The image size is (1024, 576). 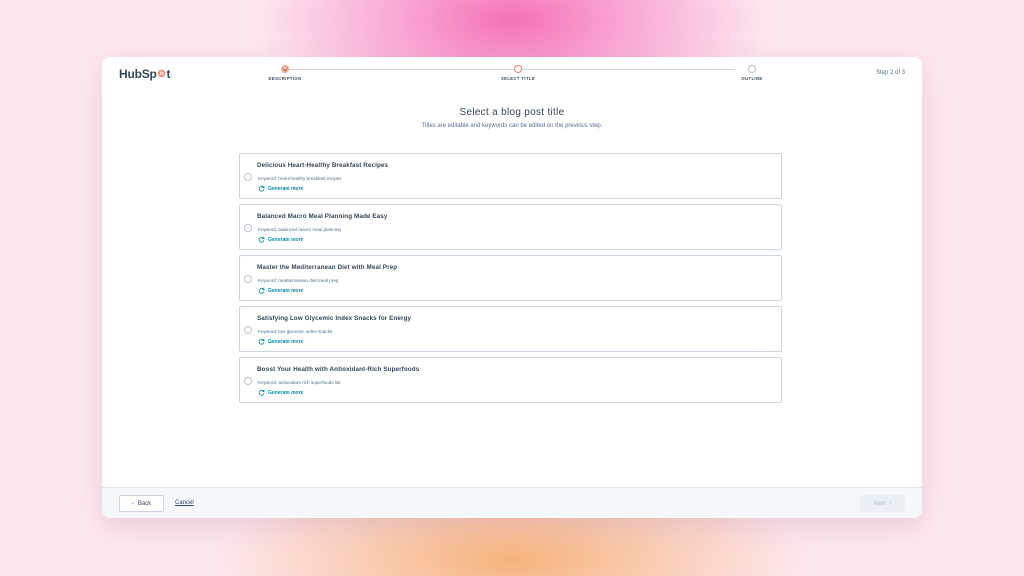 What do you see at coordinates (184, 503) in the screenshot?
I see `cancel-button: Cancel` at bounding box center [184, 503].